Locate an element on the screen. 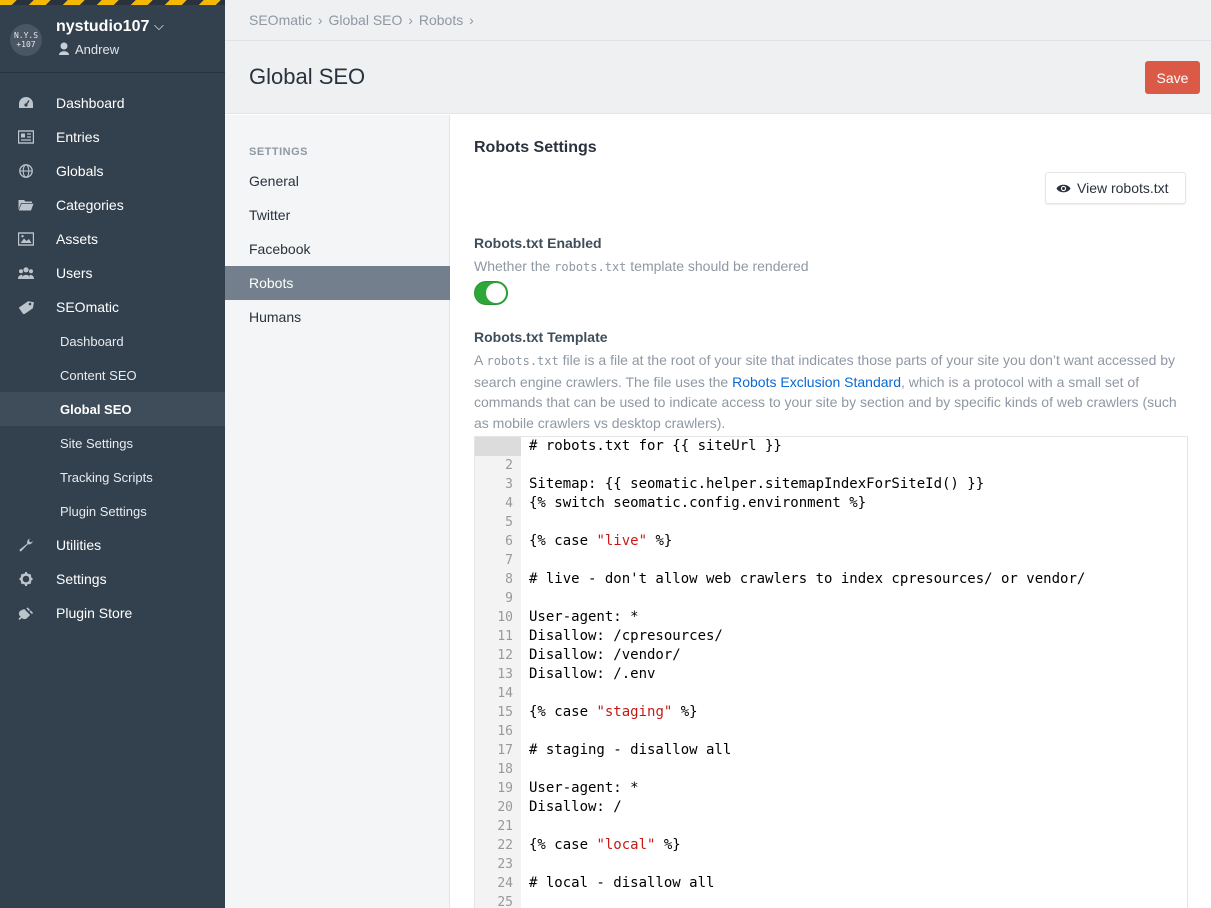  line-number: 21 is located at coordinates (505, 826).